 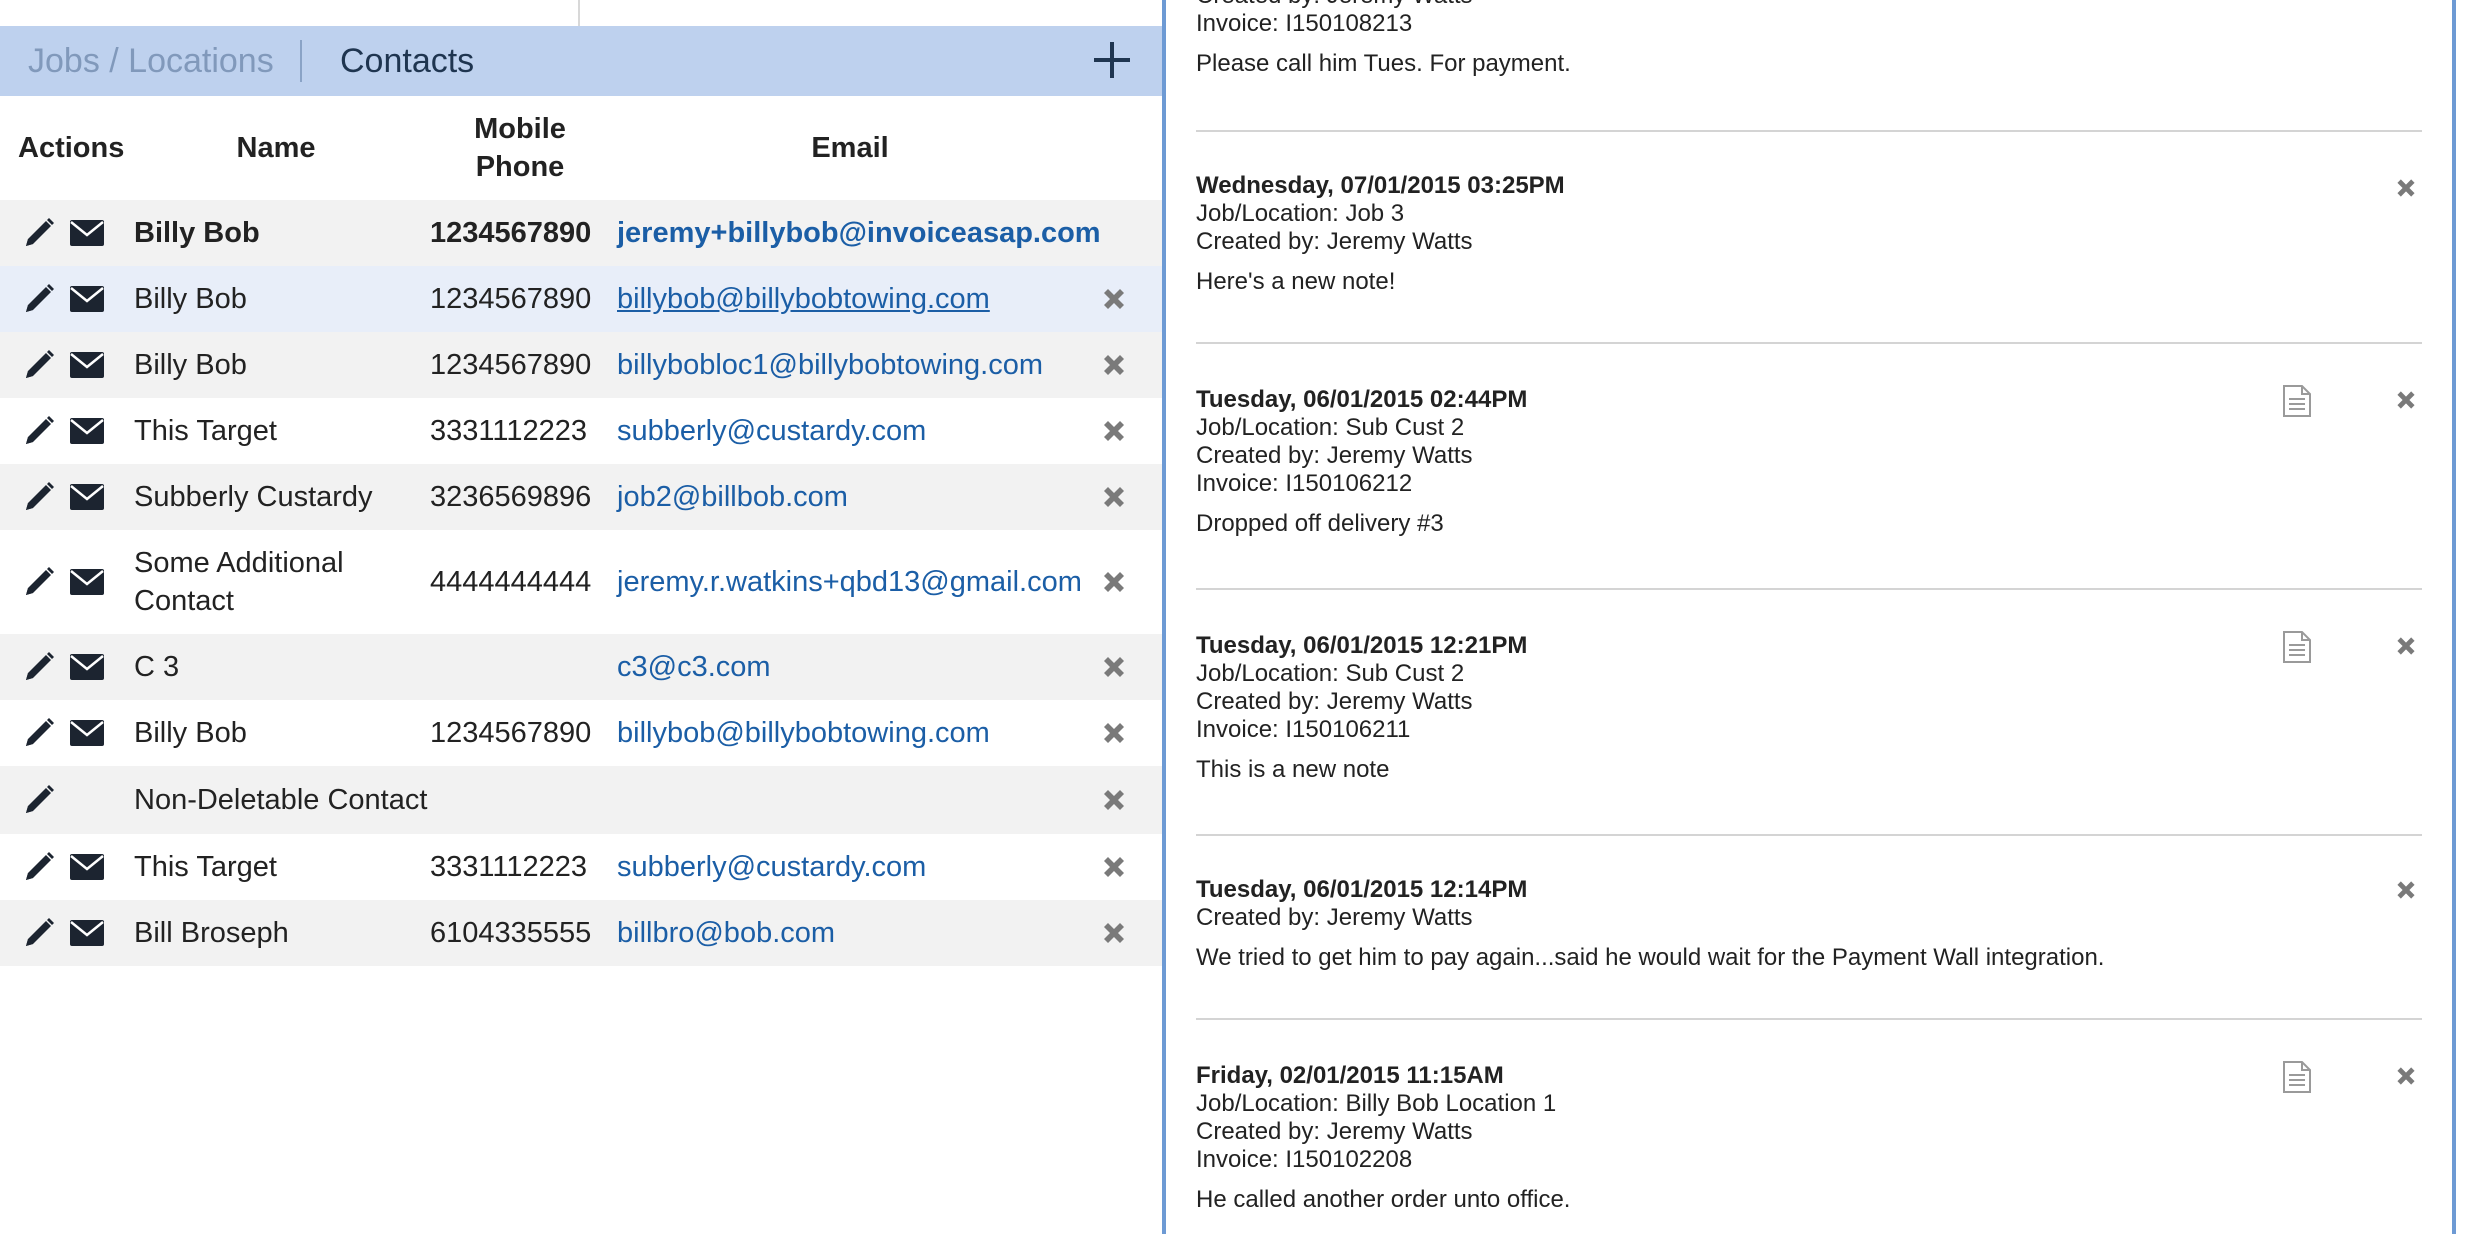 What do you see at coordinates (859, 233) in the screenshot?
I see `contact-email-link: jeremy+billybob@invoiceasap.com` at bounding box center [859, 233].